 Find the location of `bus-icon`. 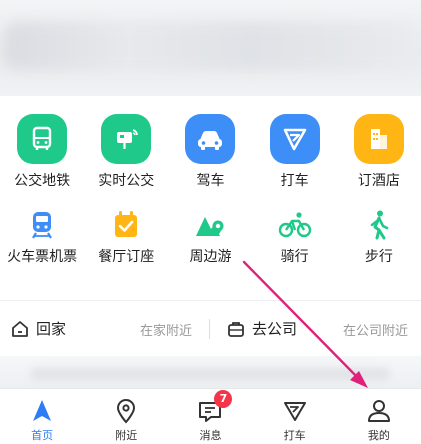

bus-icon is located at coordinates (42, 139).